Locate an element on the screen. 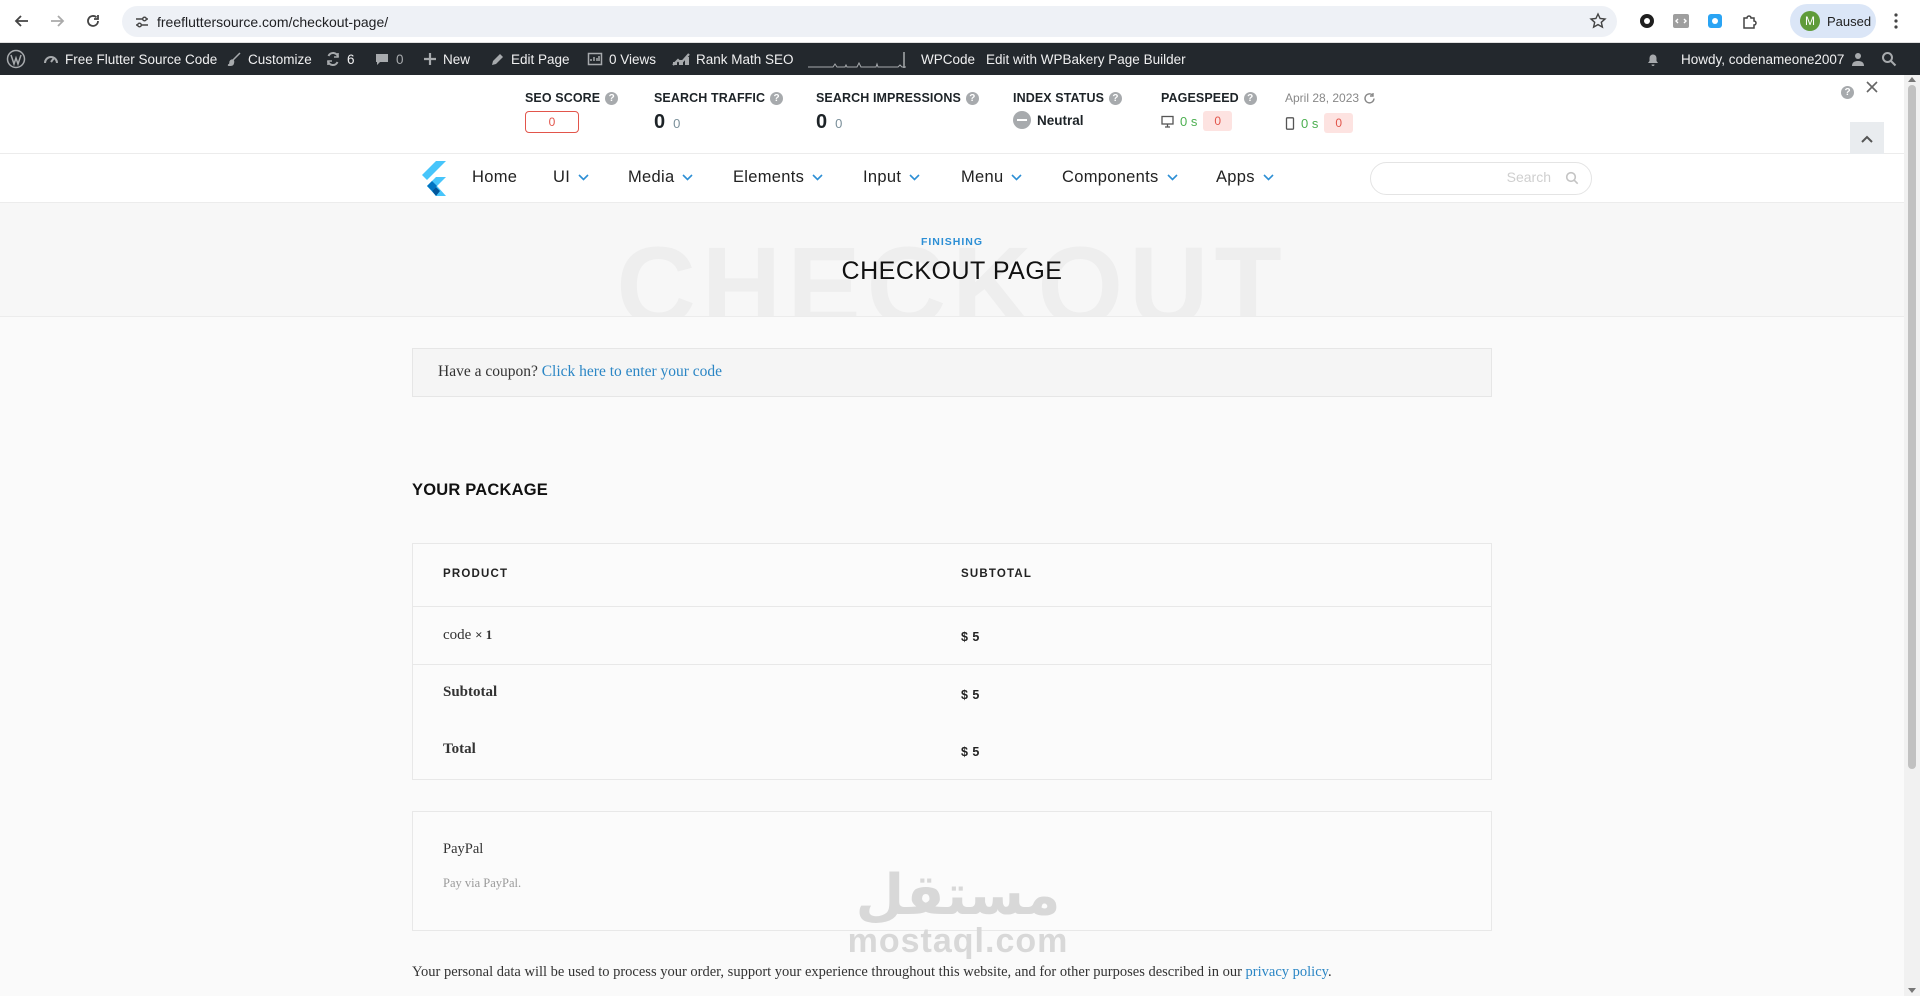  notifications-bell-icon is located at coordinates (1653, 59).